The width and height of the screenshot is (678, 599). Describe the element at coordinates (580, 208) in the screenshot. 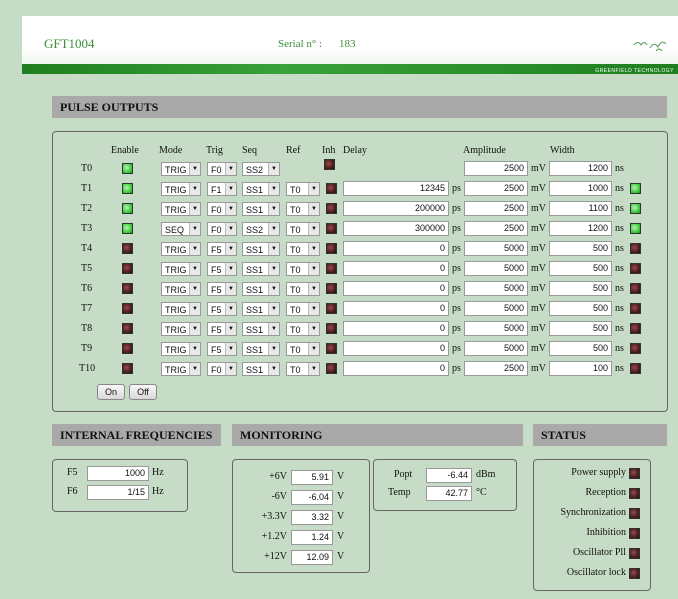

I see `width-input: 1100` at that location.